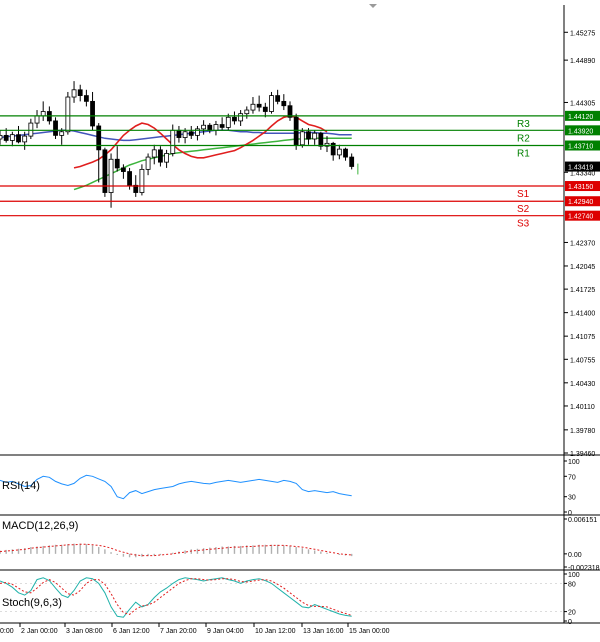 The width and height of the screenshot is (600, 642). Describe the element at coordinates (39, 631) in the screenshot. I see `time-tick-label: 2 Jan 00:00` at that location.